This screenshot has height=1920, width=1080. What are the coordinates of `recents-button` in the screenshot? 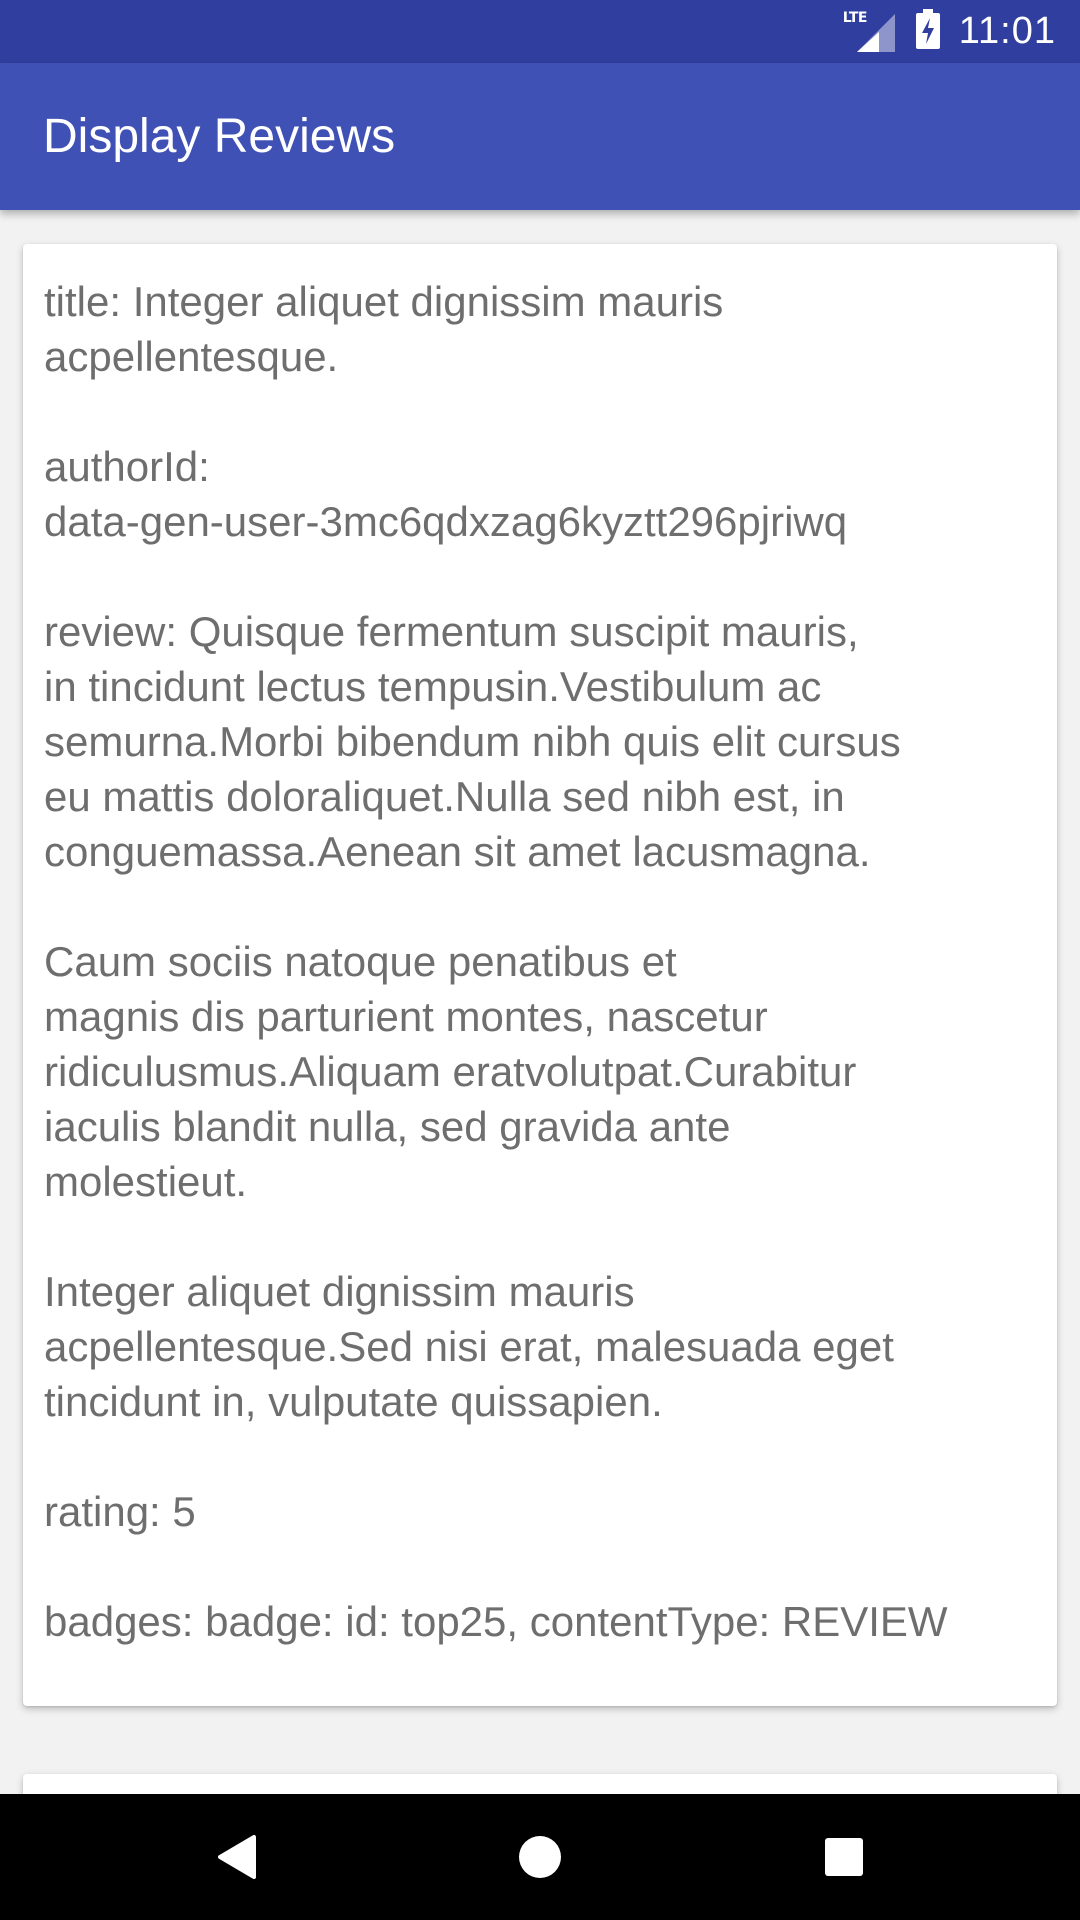 It's located at (844, 1857).